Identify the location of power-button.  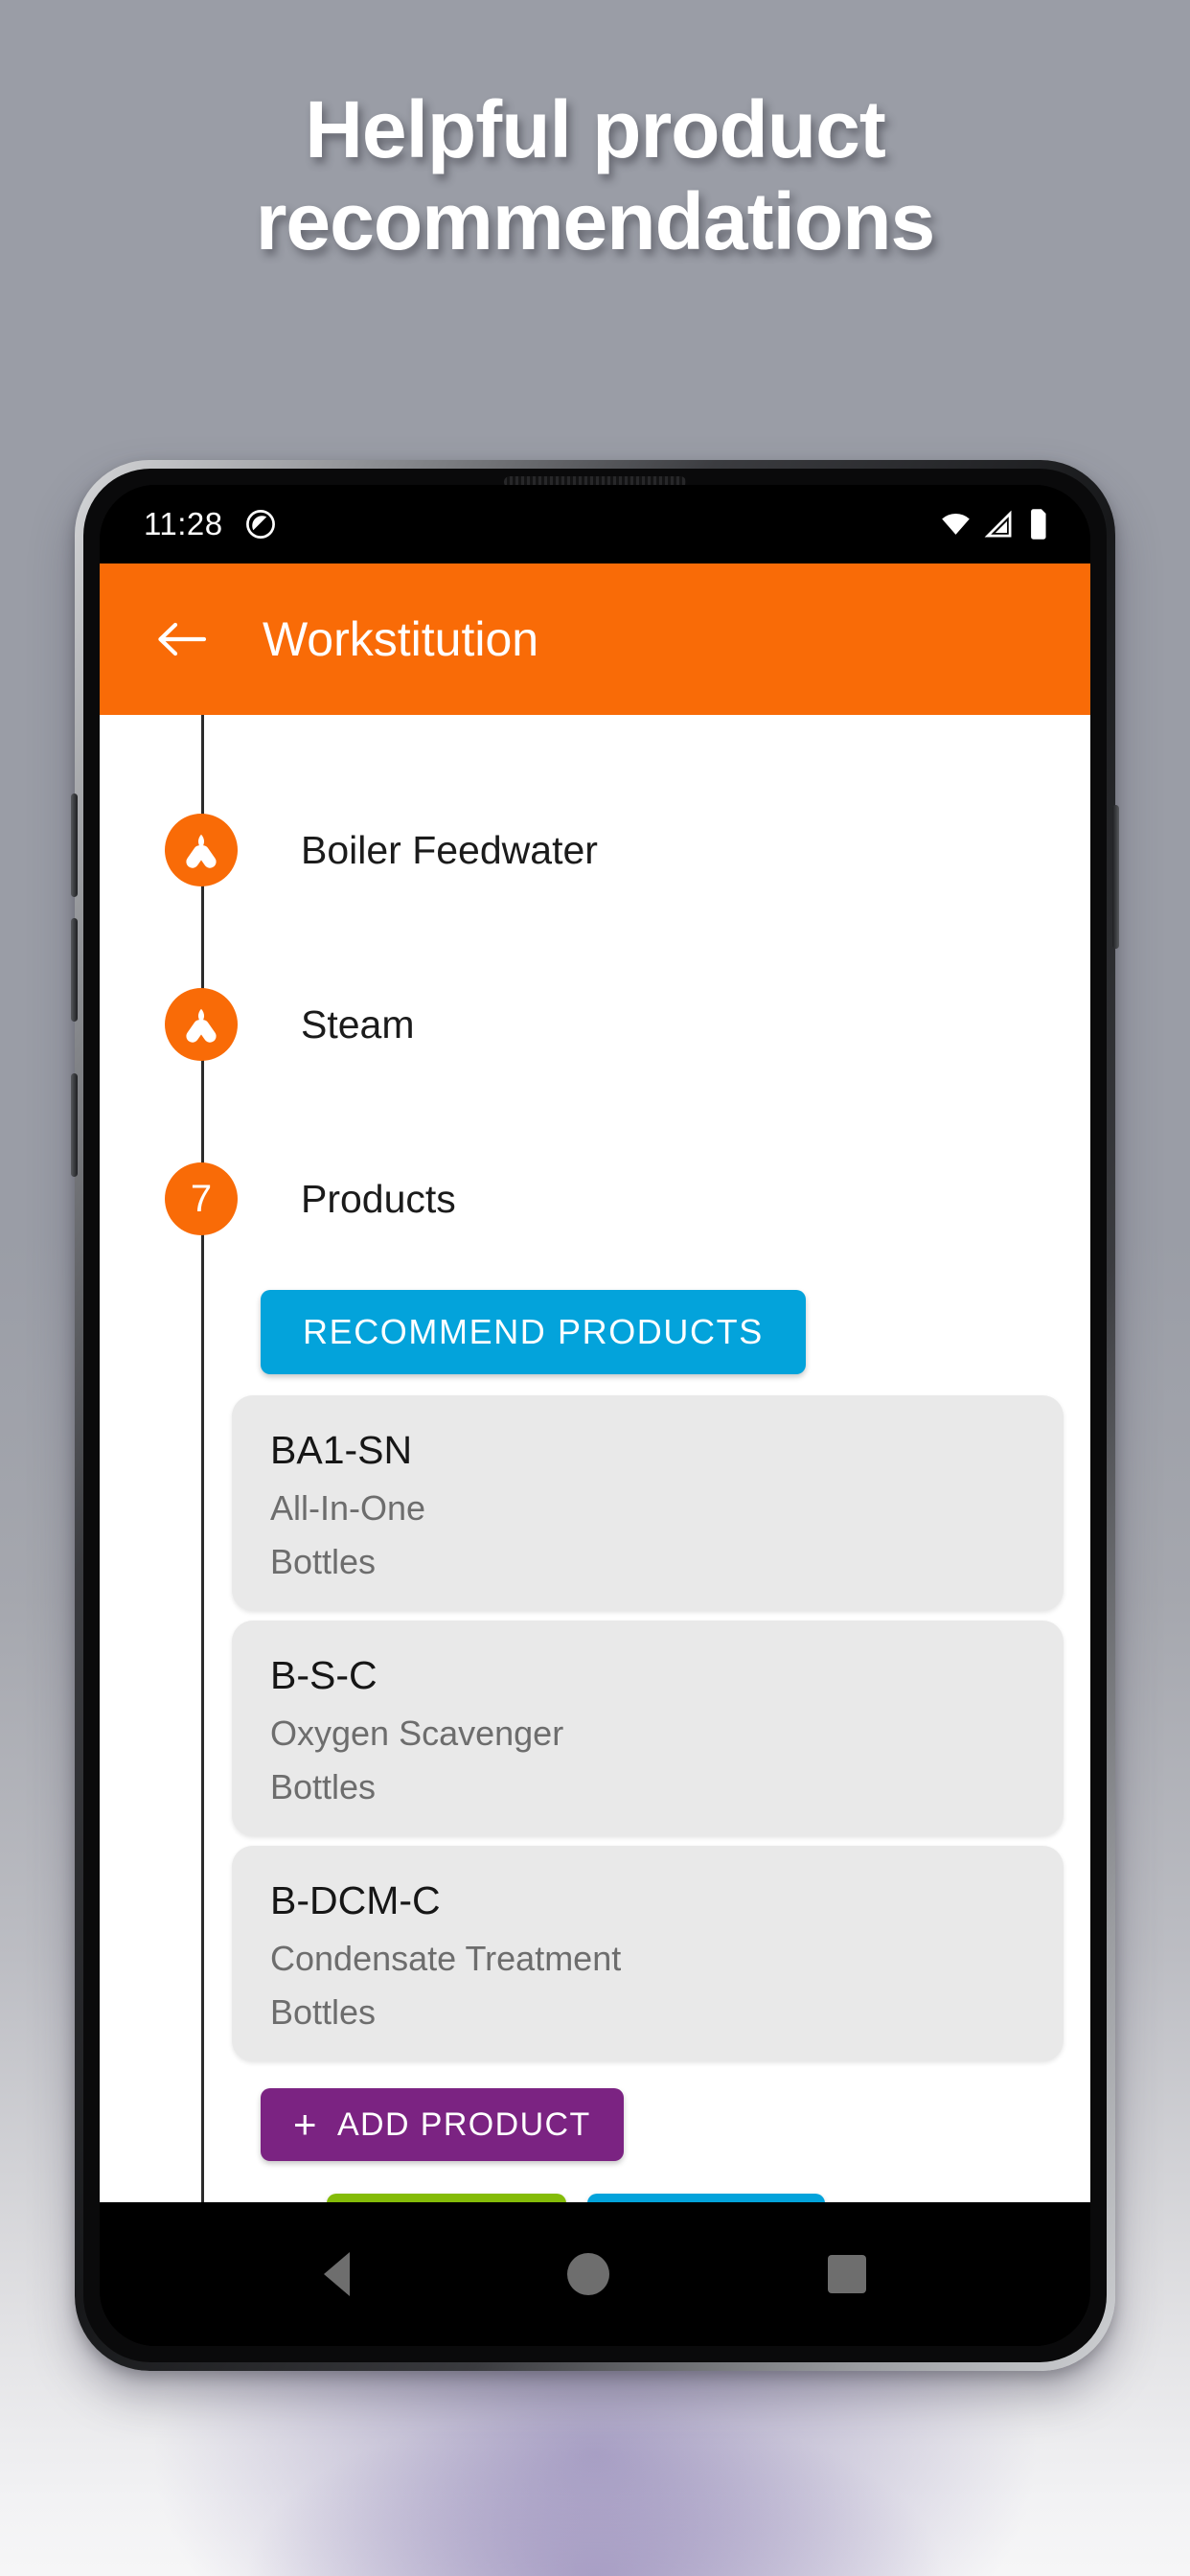
(1115, 877).